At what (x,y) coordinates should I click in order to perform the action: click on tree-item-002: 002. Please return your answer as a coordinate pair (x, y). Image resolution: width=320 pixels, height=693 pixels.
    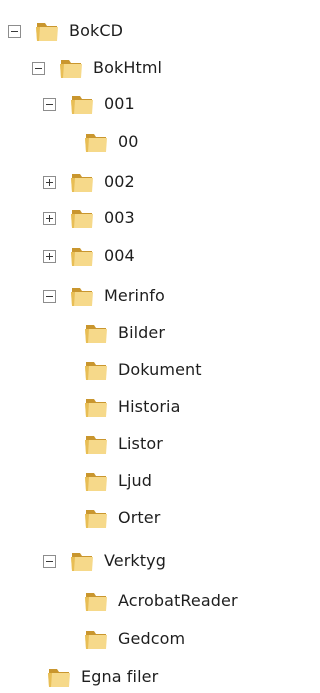
    Looking at the image, I should click on (89, 182).